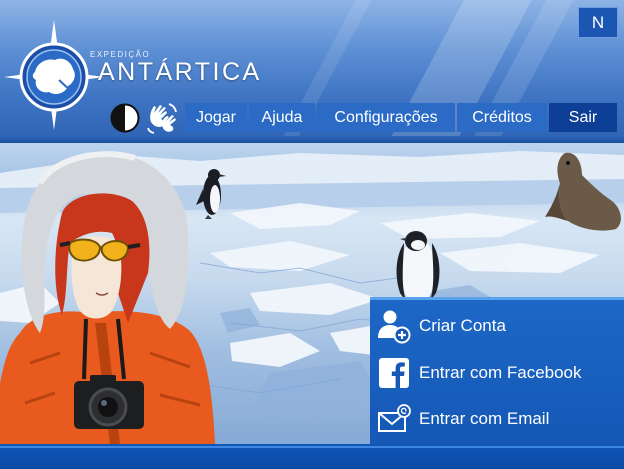  Describe the element at coordinates (216, 117) in the screenshot. I see `nav-jogar: Jogar` at that location.